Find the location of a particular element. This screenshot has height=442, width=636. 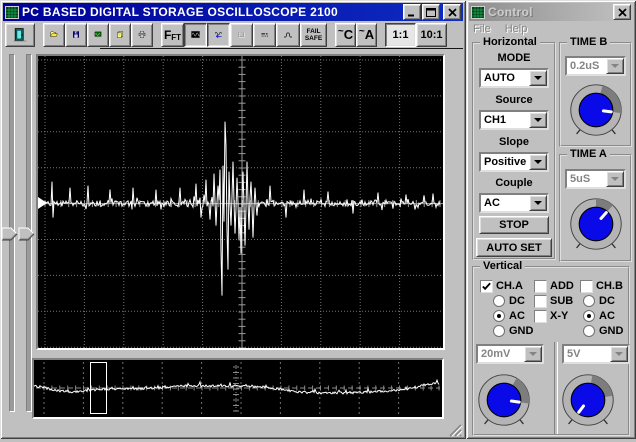

ch-b-position-slider-thumb is located at coordinates (27, 234).